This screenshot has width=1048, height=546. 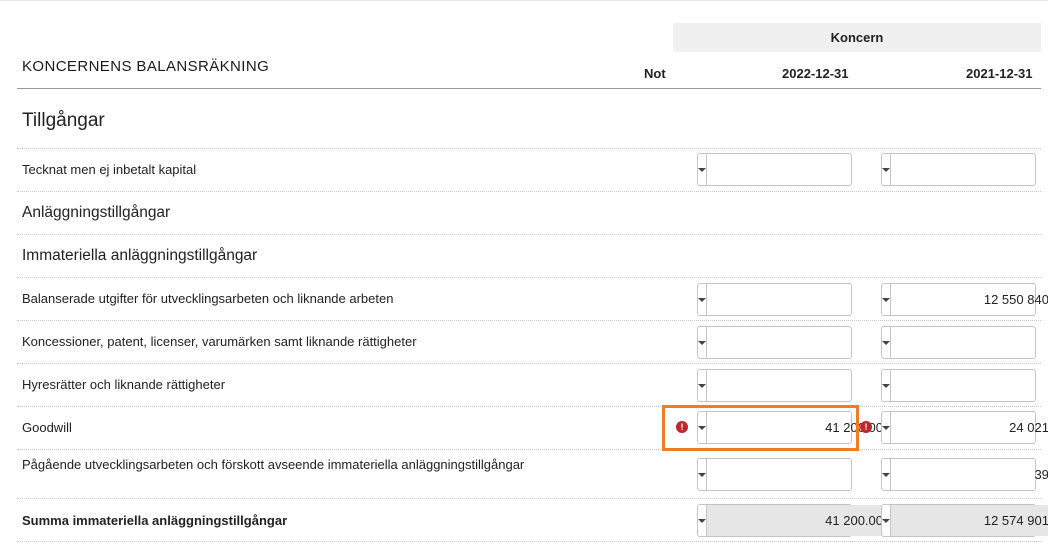 I want to click on section-heading-assets: Tillgångar, so click(x=63, y=120).